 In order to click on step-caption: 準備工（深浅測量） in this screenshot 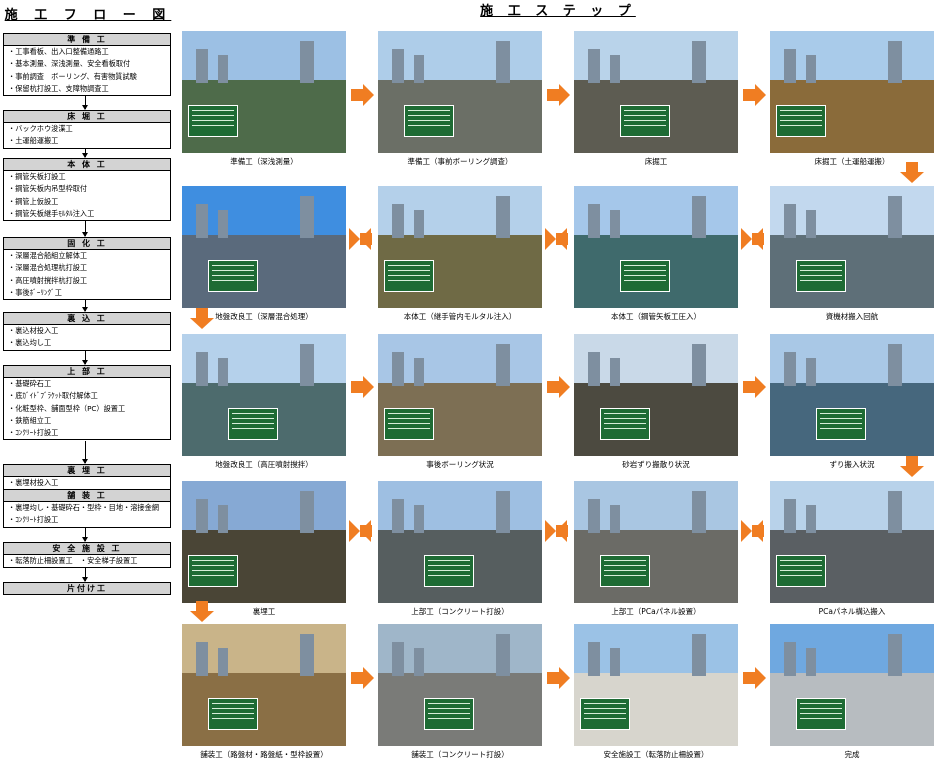, I will do `click(264, 161)`.